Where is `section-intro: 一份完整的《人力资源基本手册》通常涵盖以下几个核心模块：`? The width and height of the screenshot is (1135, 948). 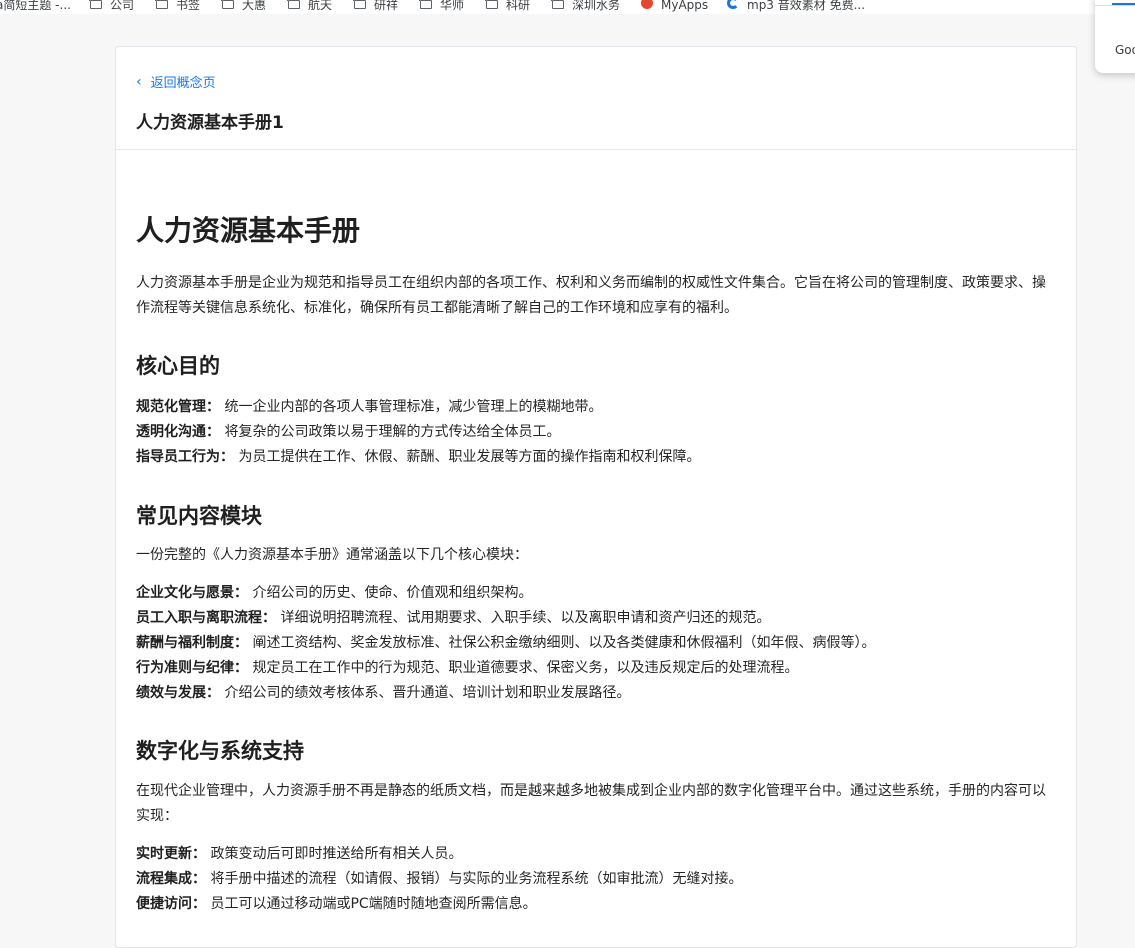 section-intro: 一份完整的《人力资源基本手册》通常涵盖以下几个核心模块： is located at coordinates (332, 555).